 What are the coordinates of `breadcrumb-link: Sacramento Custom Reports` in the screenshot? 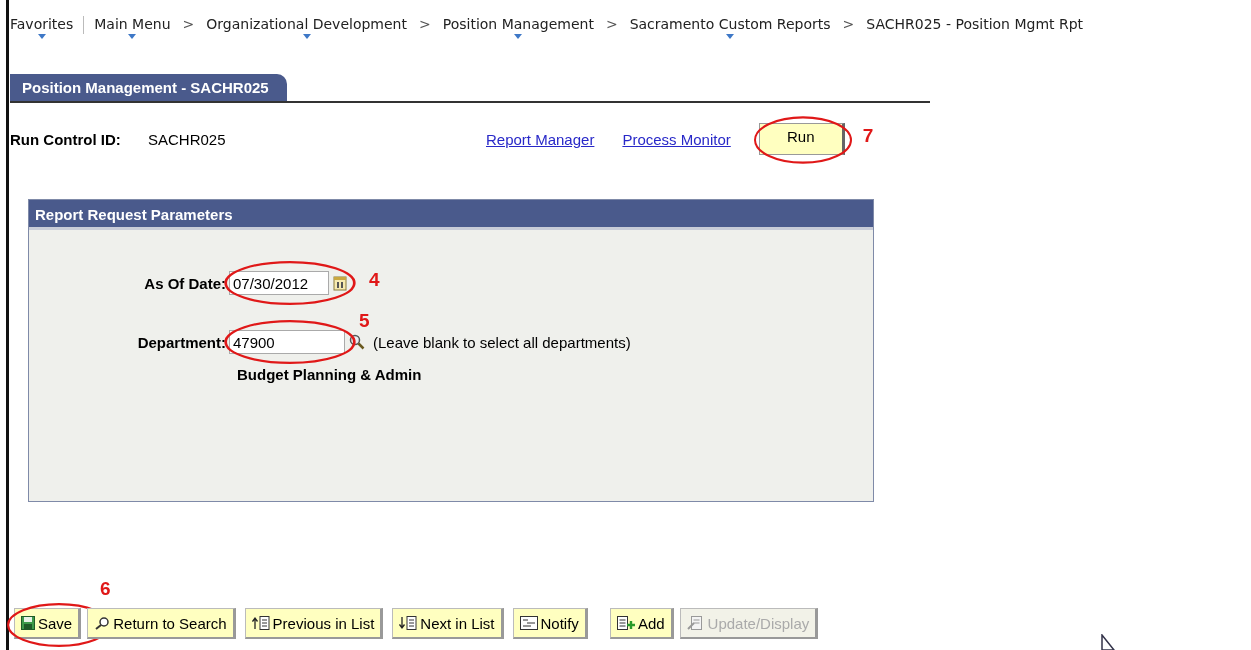 It's located at (730, 24).